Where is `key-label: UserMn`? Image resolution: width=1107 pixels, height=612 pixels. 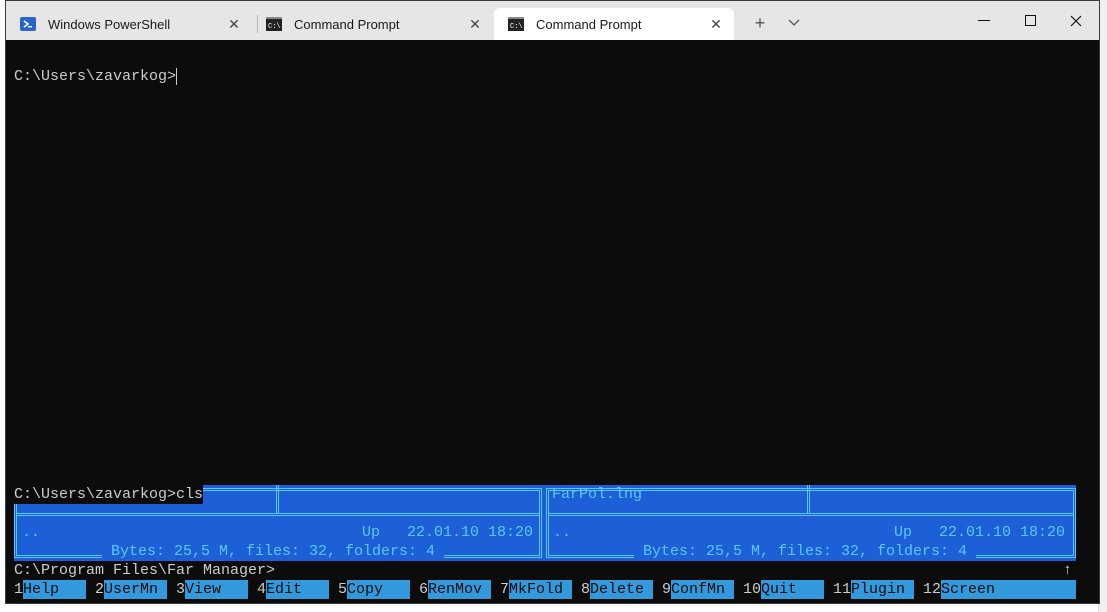 key-label: UserMn is located at coordinates (136, 589).